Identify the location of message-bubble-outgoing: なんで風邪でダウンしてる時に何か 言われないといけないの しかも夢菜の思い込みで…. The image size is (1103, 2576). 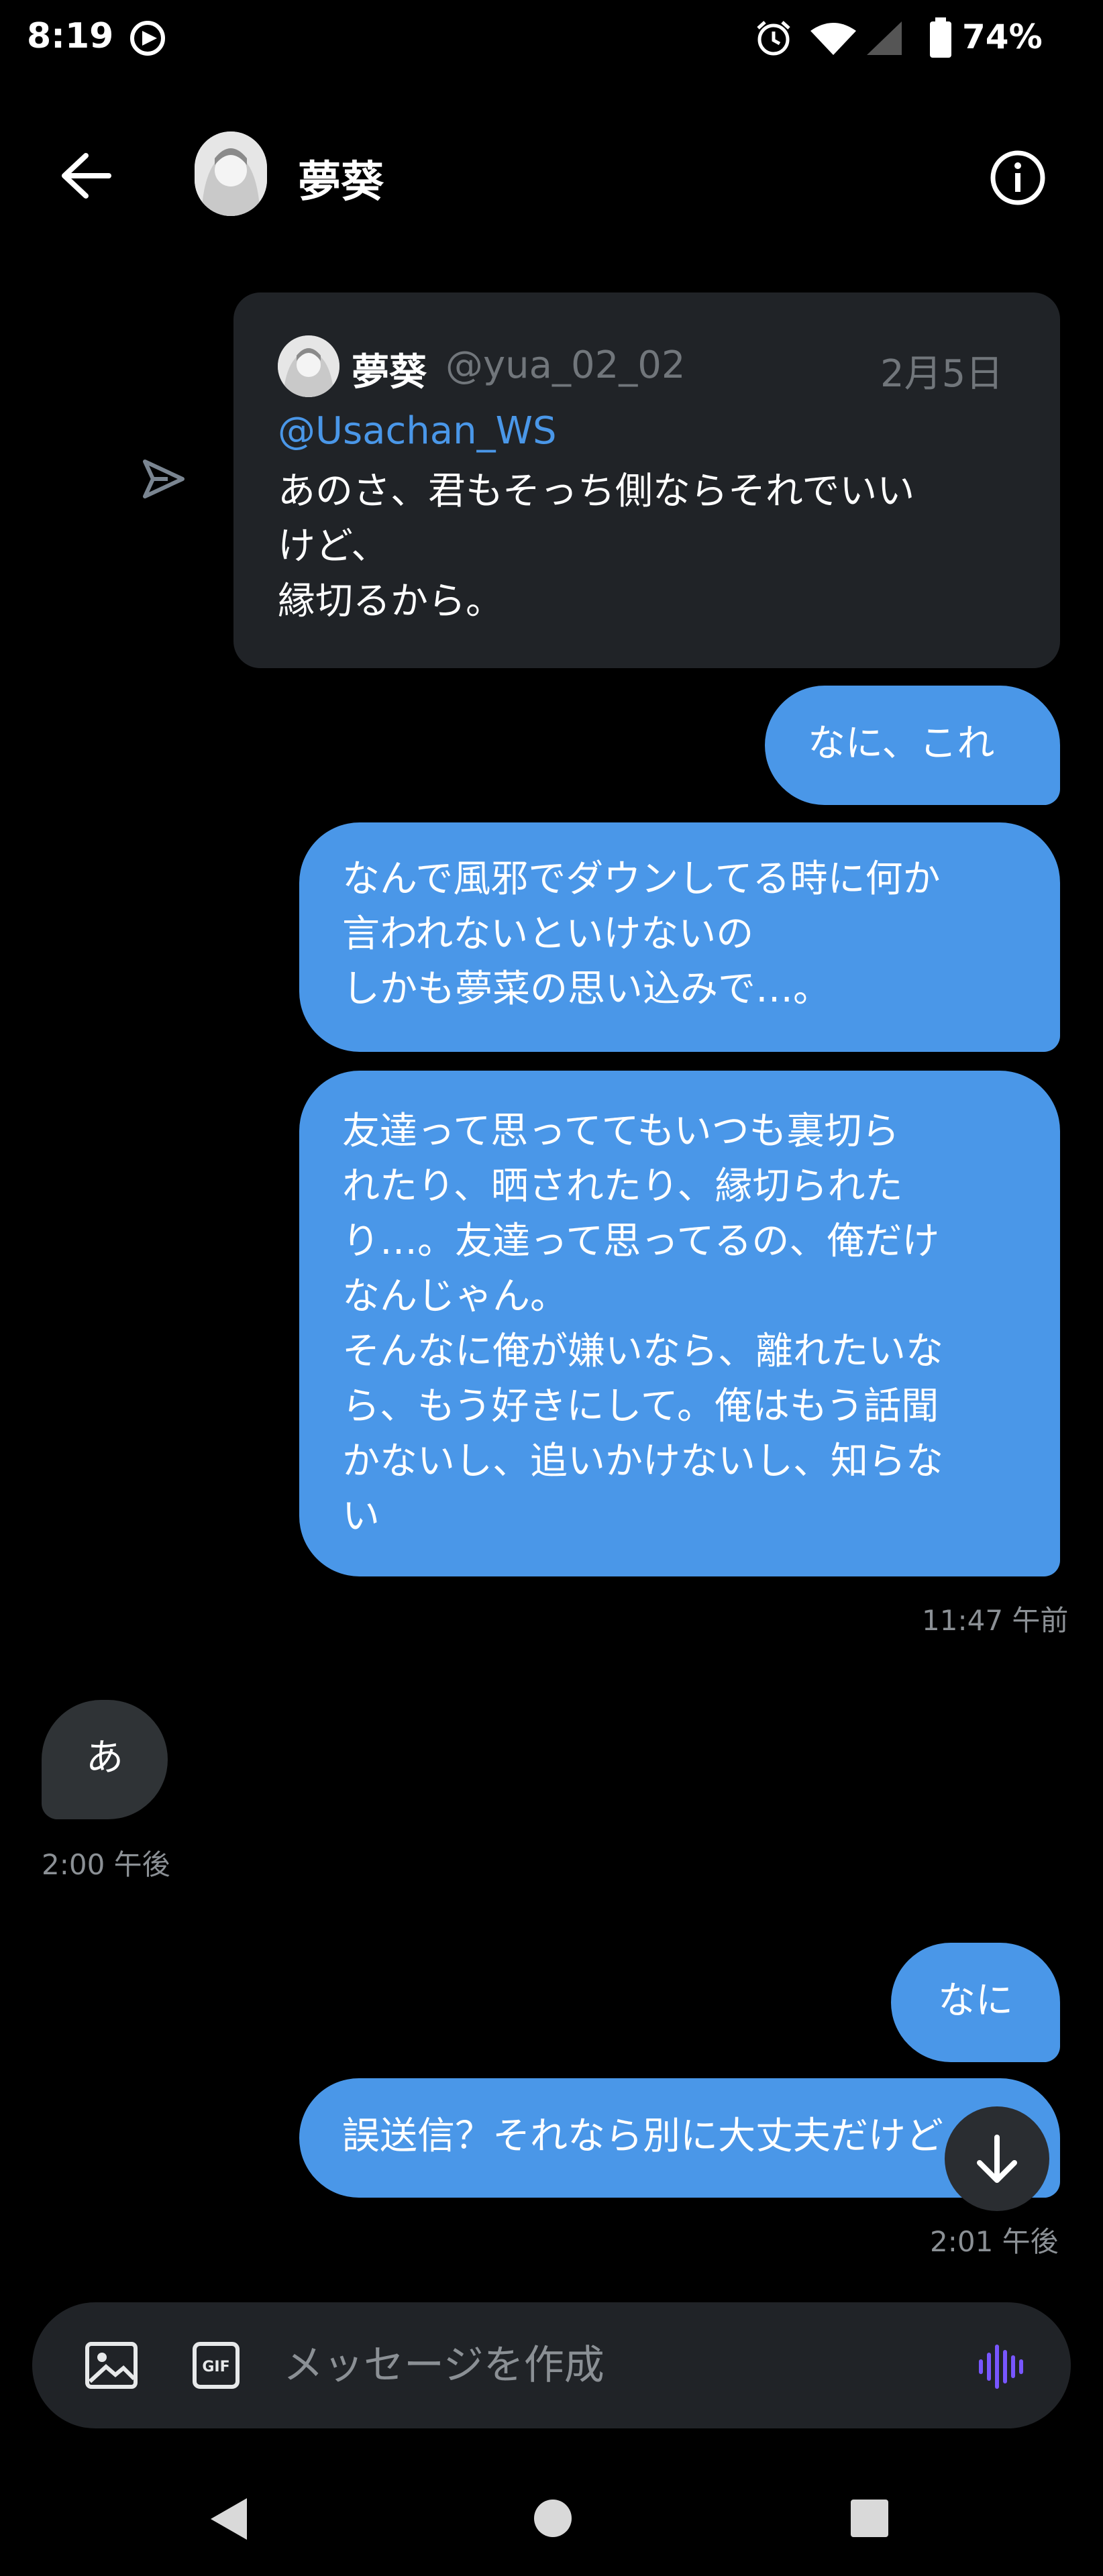
(680, 937).